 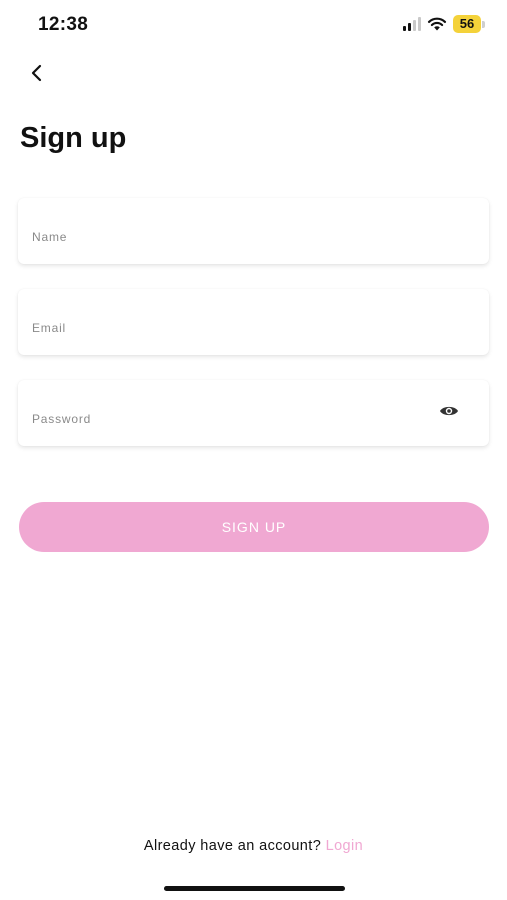 I want to click on battery-level: 56, so click(x=467, y=24).